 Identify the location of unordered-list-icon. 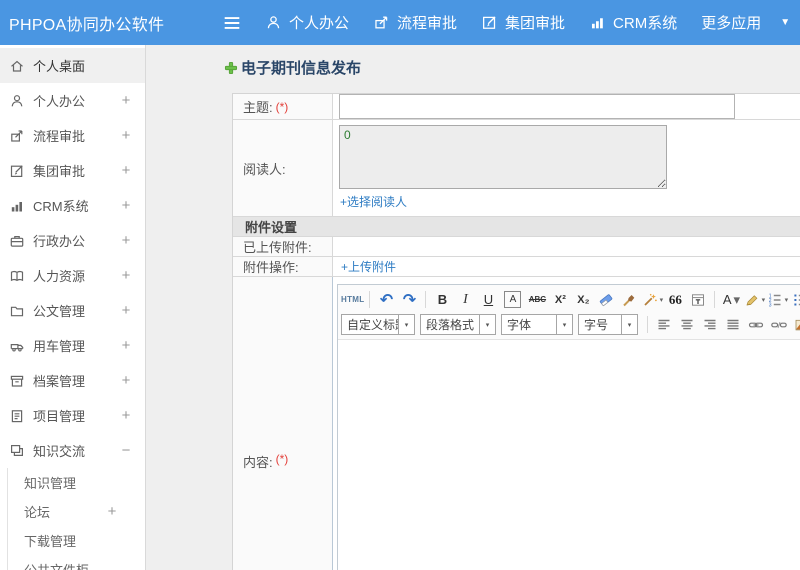
(794, 299).